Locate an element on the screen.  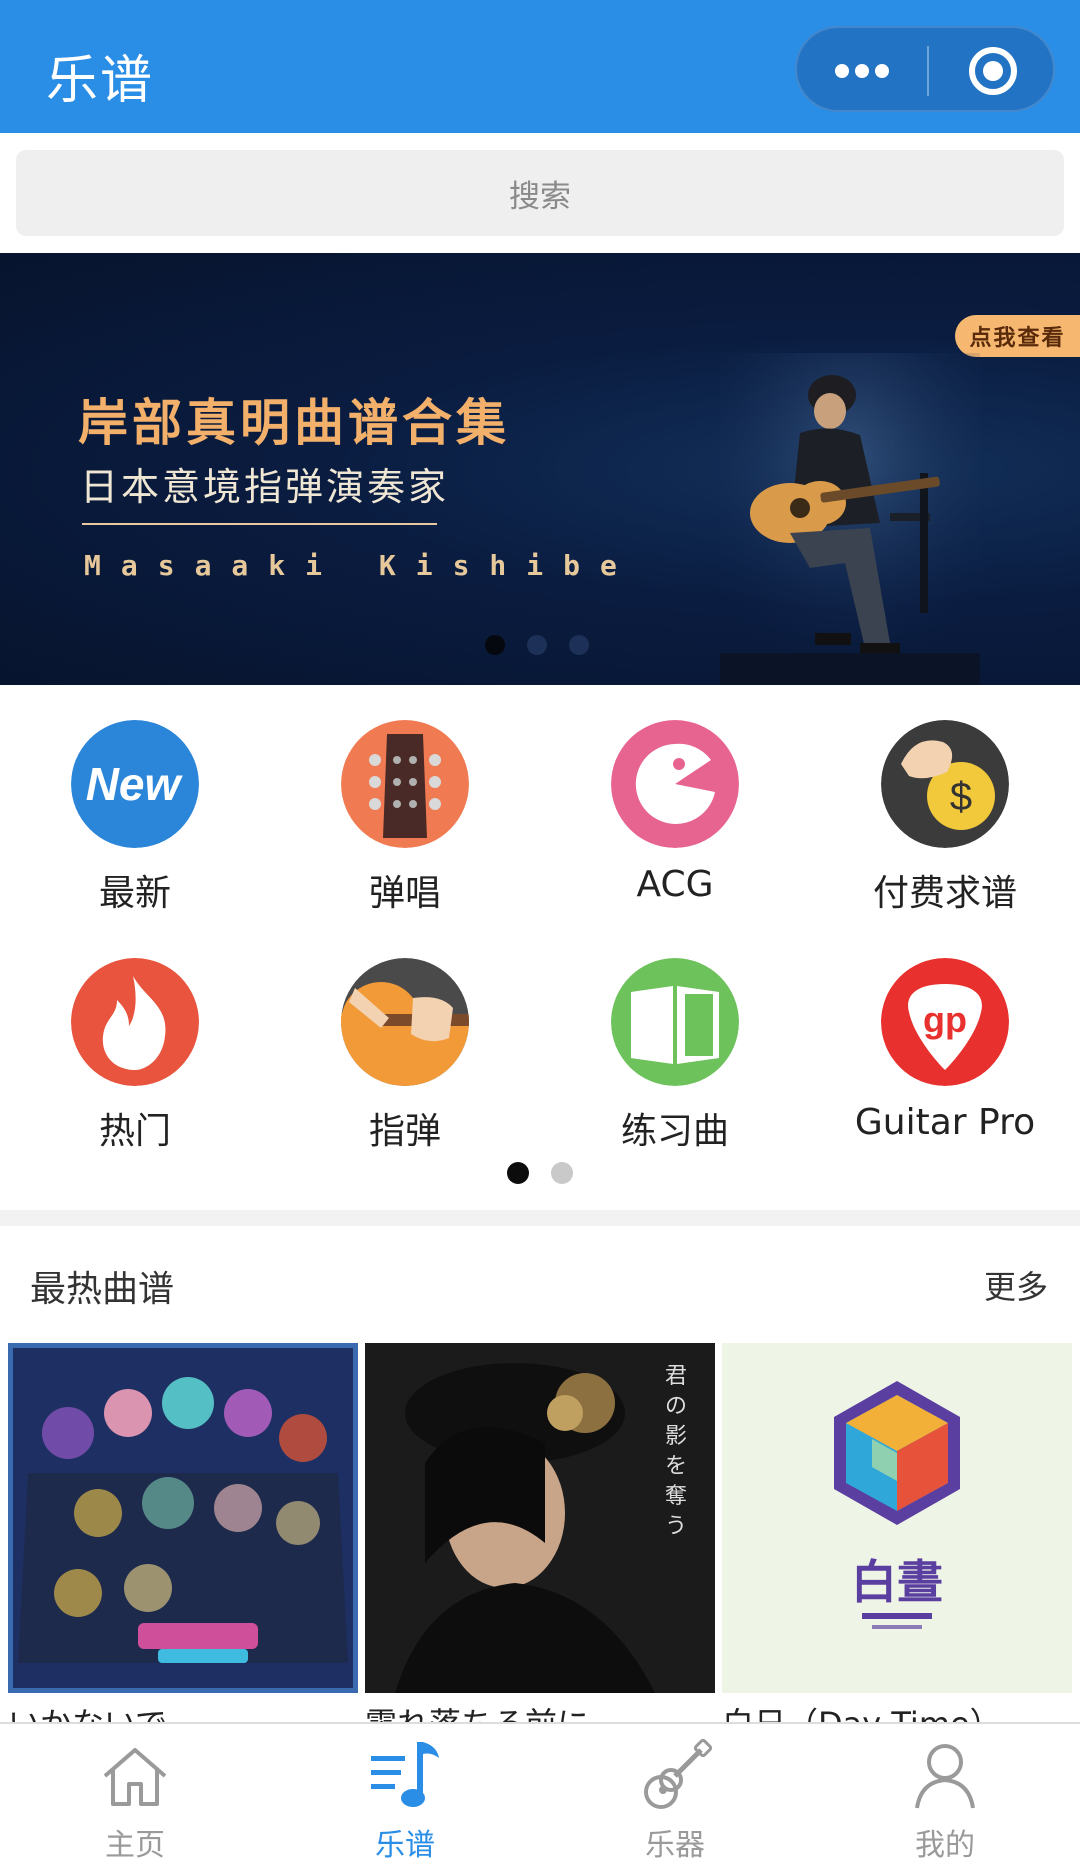
category-paid-request: $ 付费求谱 is located at coordinates (945, 820).